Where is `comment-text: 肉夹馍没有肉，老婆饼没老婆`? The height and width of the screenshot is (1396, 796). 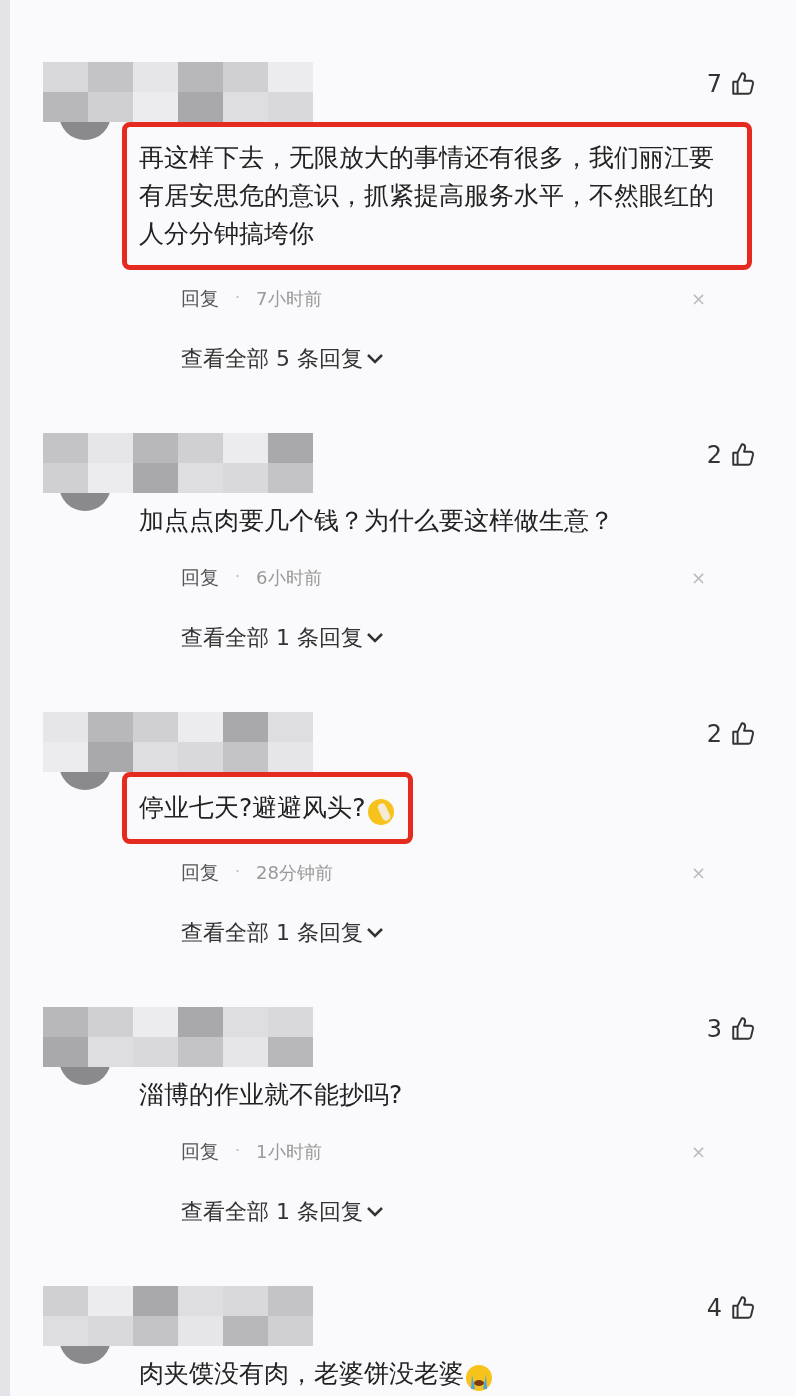
comment-text: 肉夹馍没有肉，老婆饼没老婆 is located at coordinates (301, 1373).